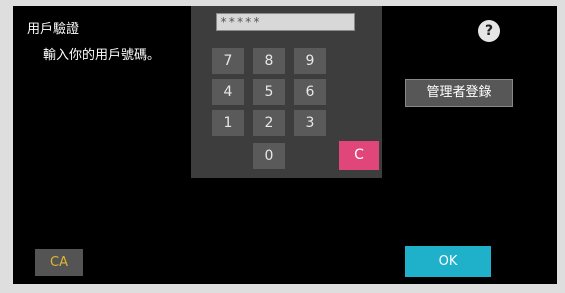 The image size is (565, 293). Describe the element at coordinates (285, 22) in the screenshot. I see `user-number-input: *****` at that location.